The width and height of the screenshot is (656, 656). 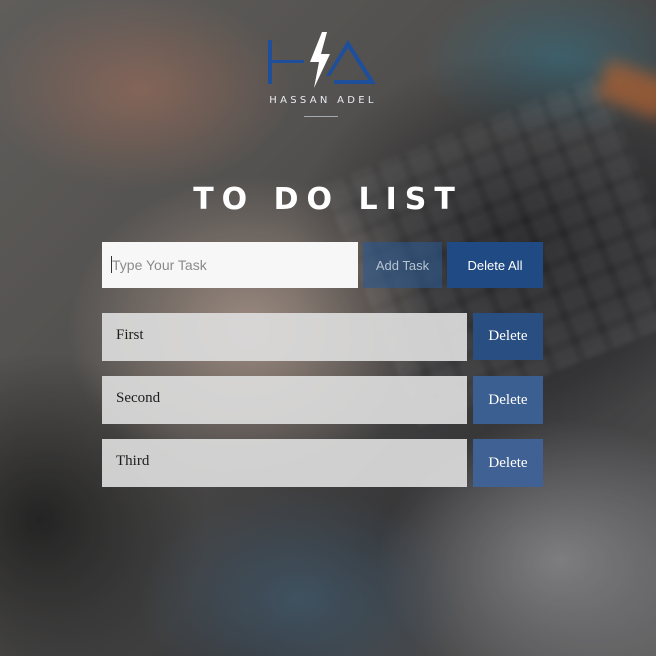 I want to click on page-title: TO DO LIST, so click(x=328, y=199).